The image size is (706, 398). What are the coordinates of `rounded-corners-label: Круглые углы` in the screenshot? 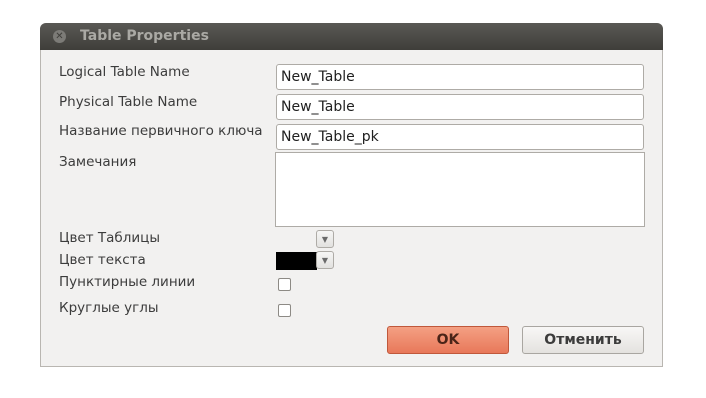 It's located at (109, 308).